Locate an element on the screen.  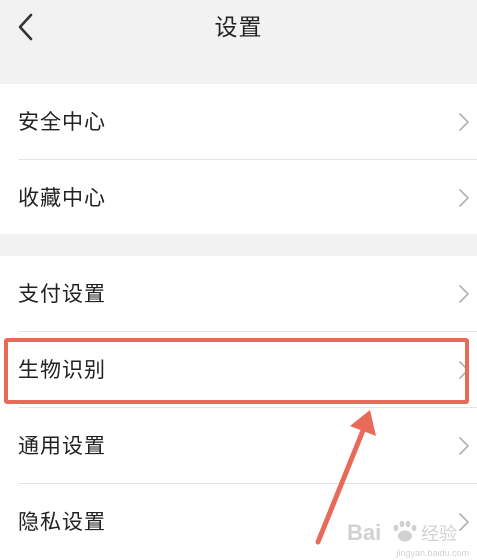
settings-item-label: 通用设置 is located at coordinates (62, 446).